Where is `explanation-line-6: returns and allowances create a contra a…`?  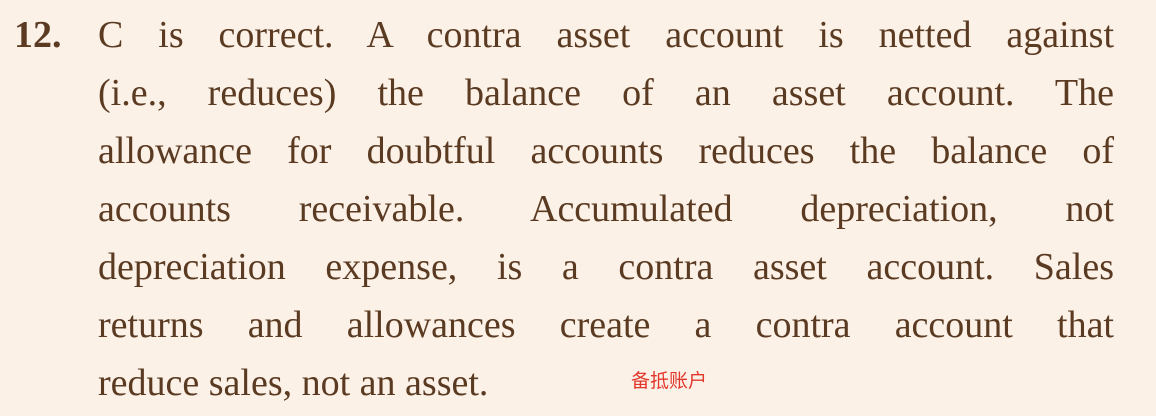
explanation-line-6: returns and allowances create a contra a… is located at coordinates (606, 325).